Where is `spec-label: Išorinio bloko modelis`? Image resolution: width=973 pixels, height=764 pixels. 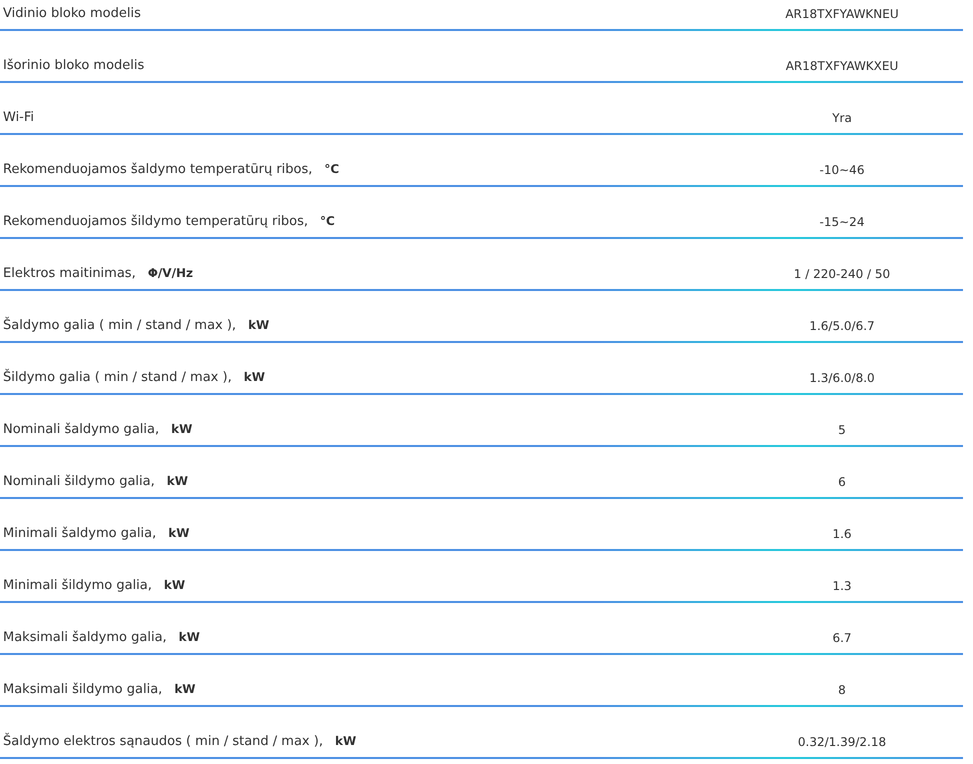 spec-label: Išorinio bloko modelis is located at coordinates (73, 65).